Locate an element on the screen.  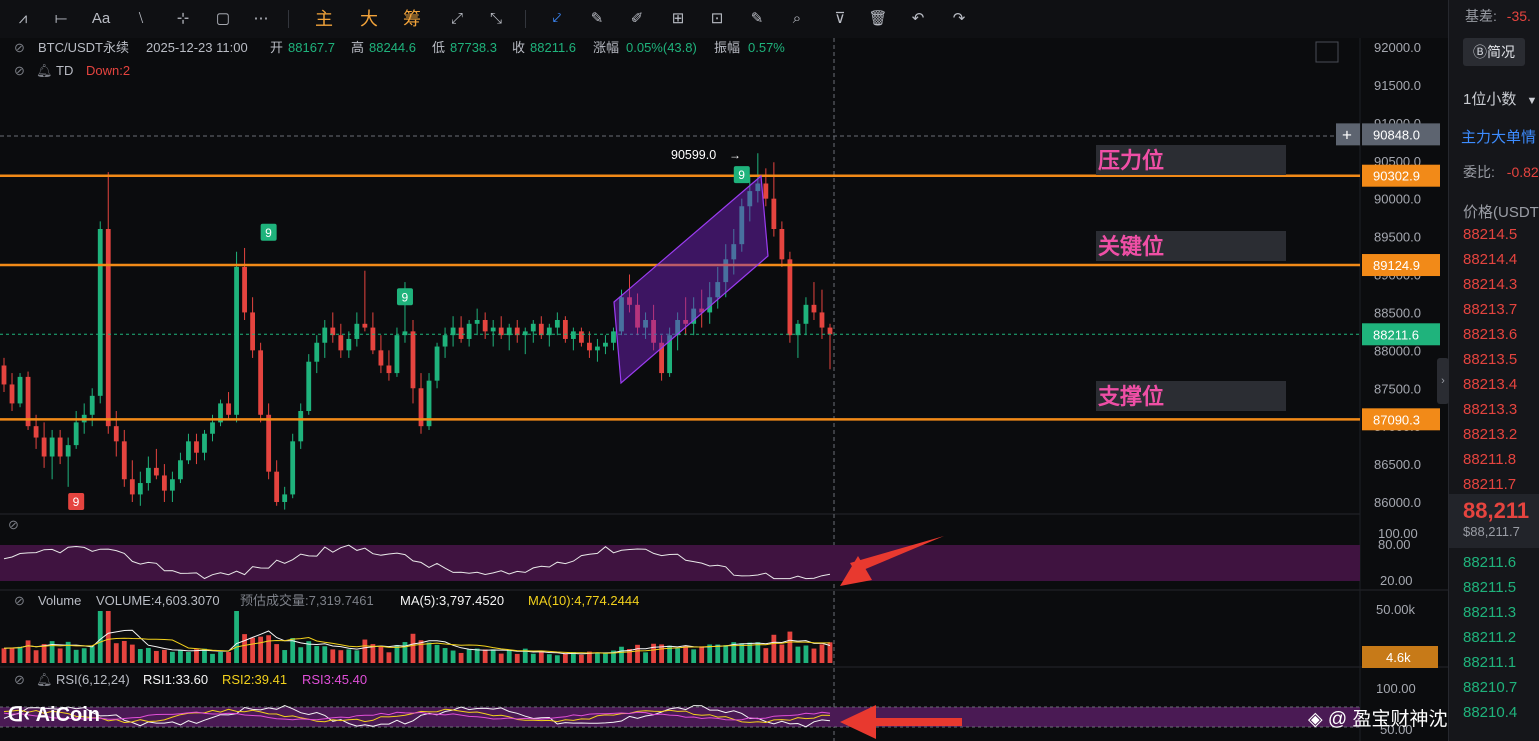
rsi1-value: RSI1:33.60 is located at coordinates (175, 679).